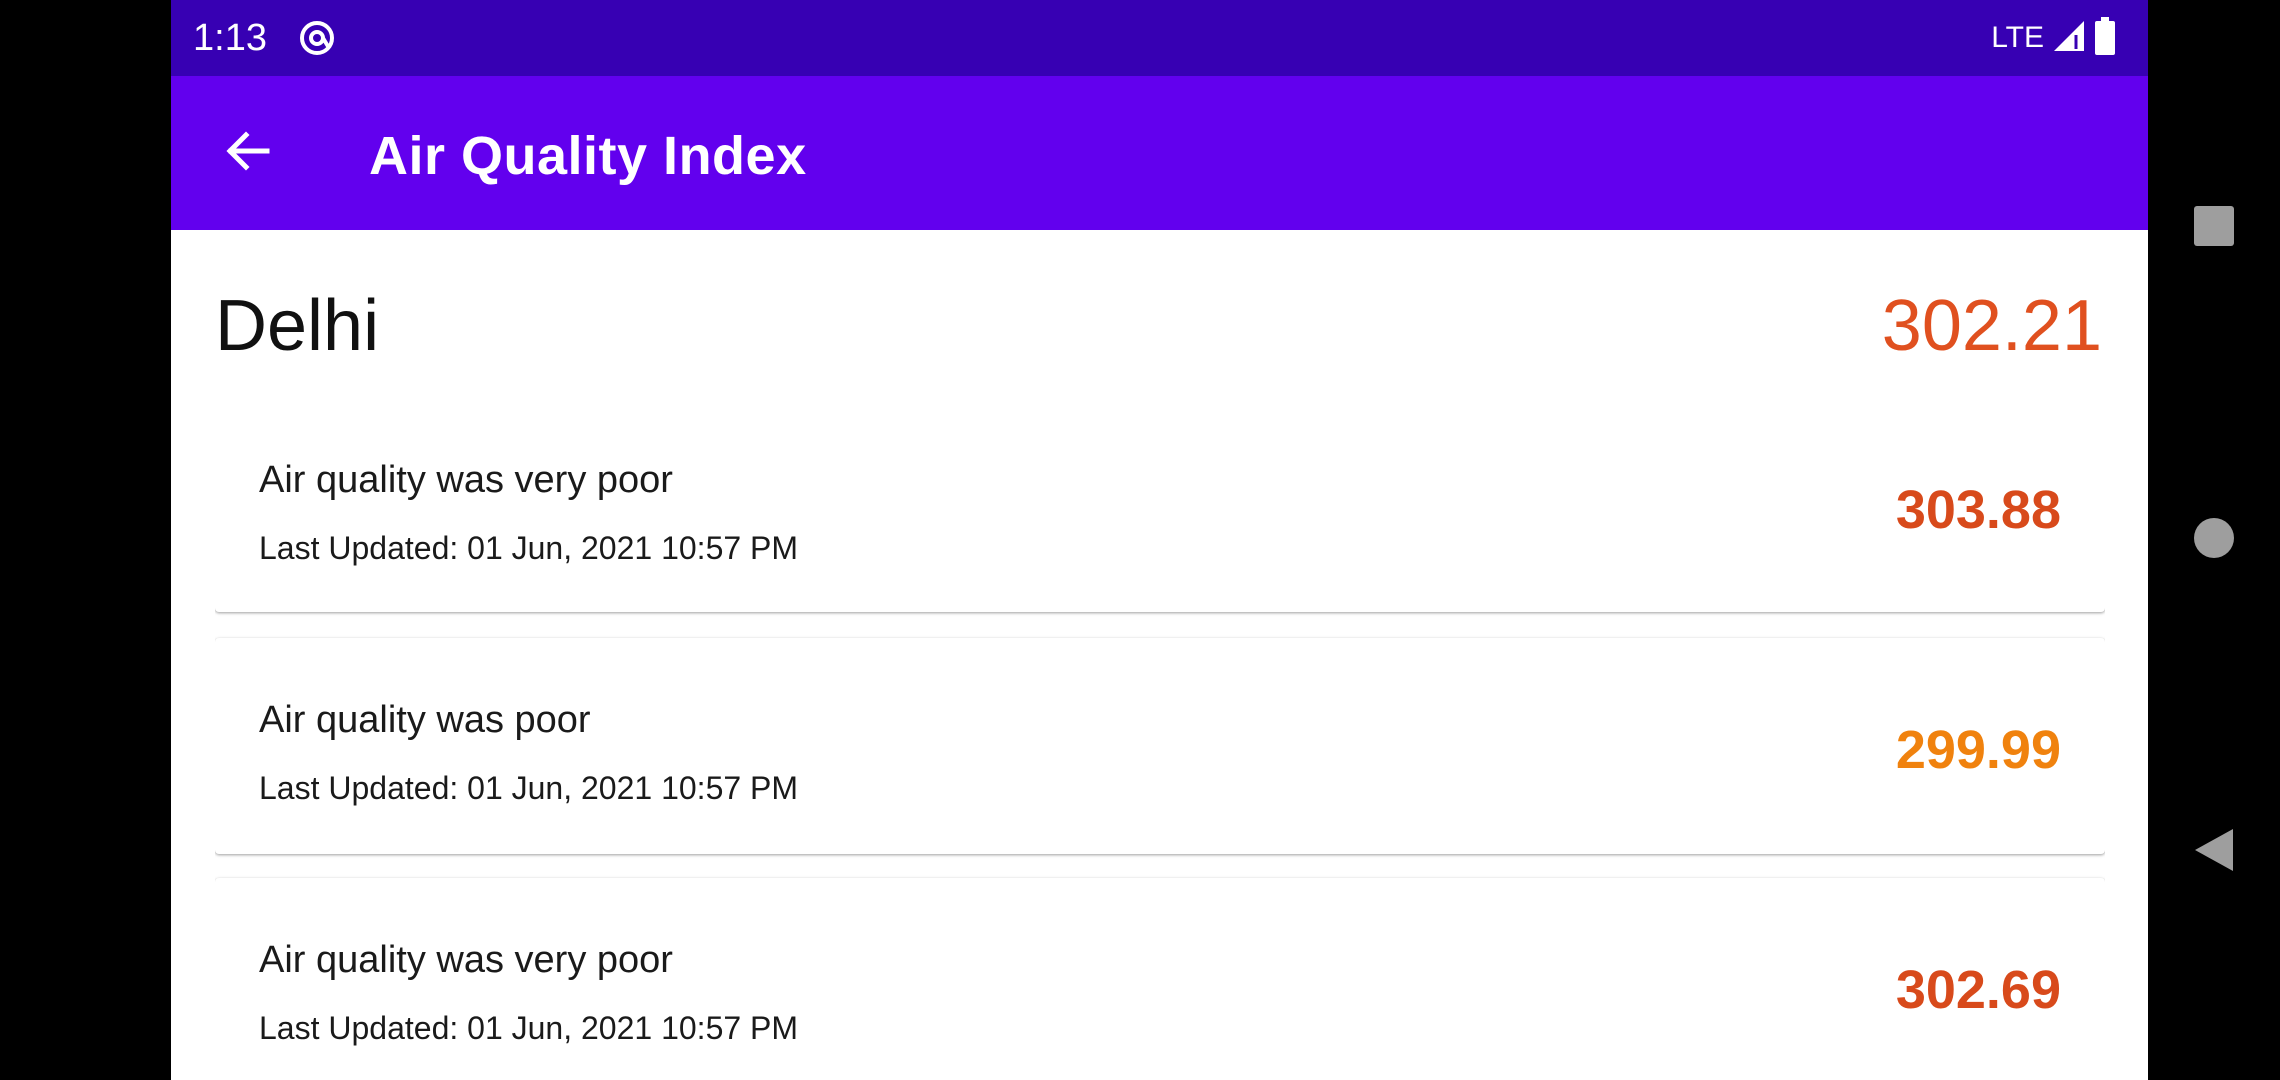  Describe the element at coordinates (2069, 38) in the screenshot. I see `signal-icon` at that location.